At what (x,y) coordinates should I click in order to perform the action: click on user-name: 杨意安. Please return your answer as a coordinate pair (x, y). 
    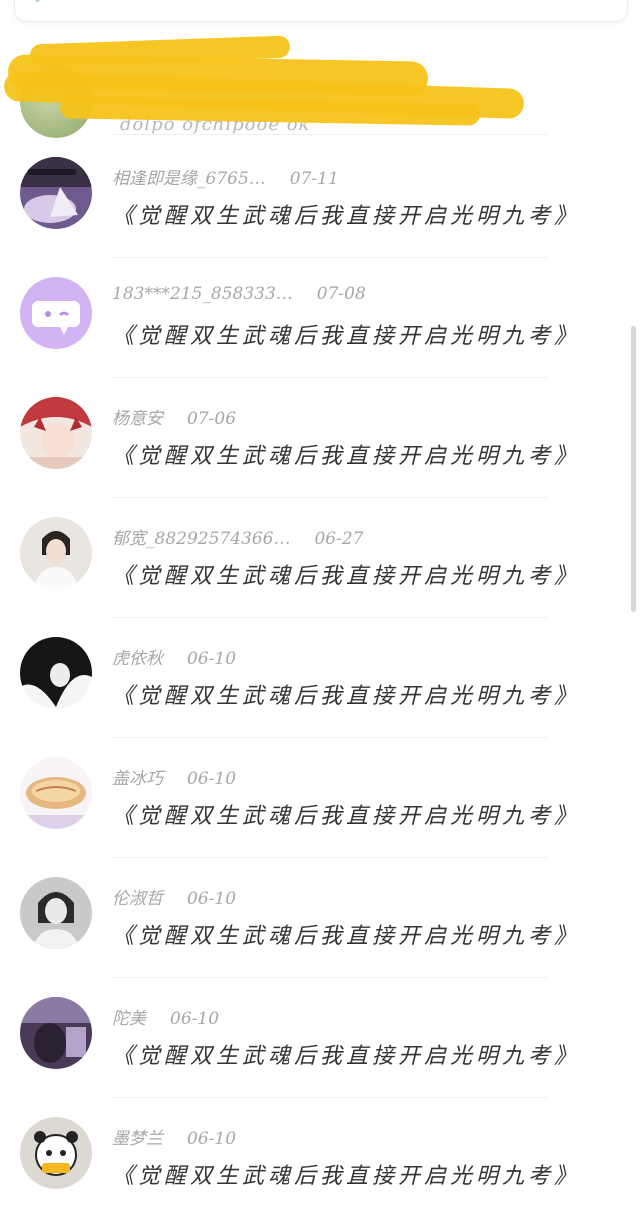
    Looking at the image, I should click on (137, 416).